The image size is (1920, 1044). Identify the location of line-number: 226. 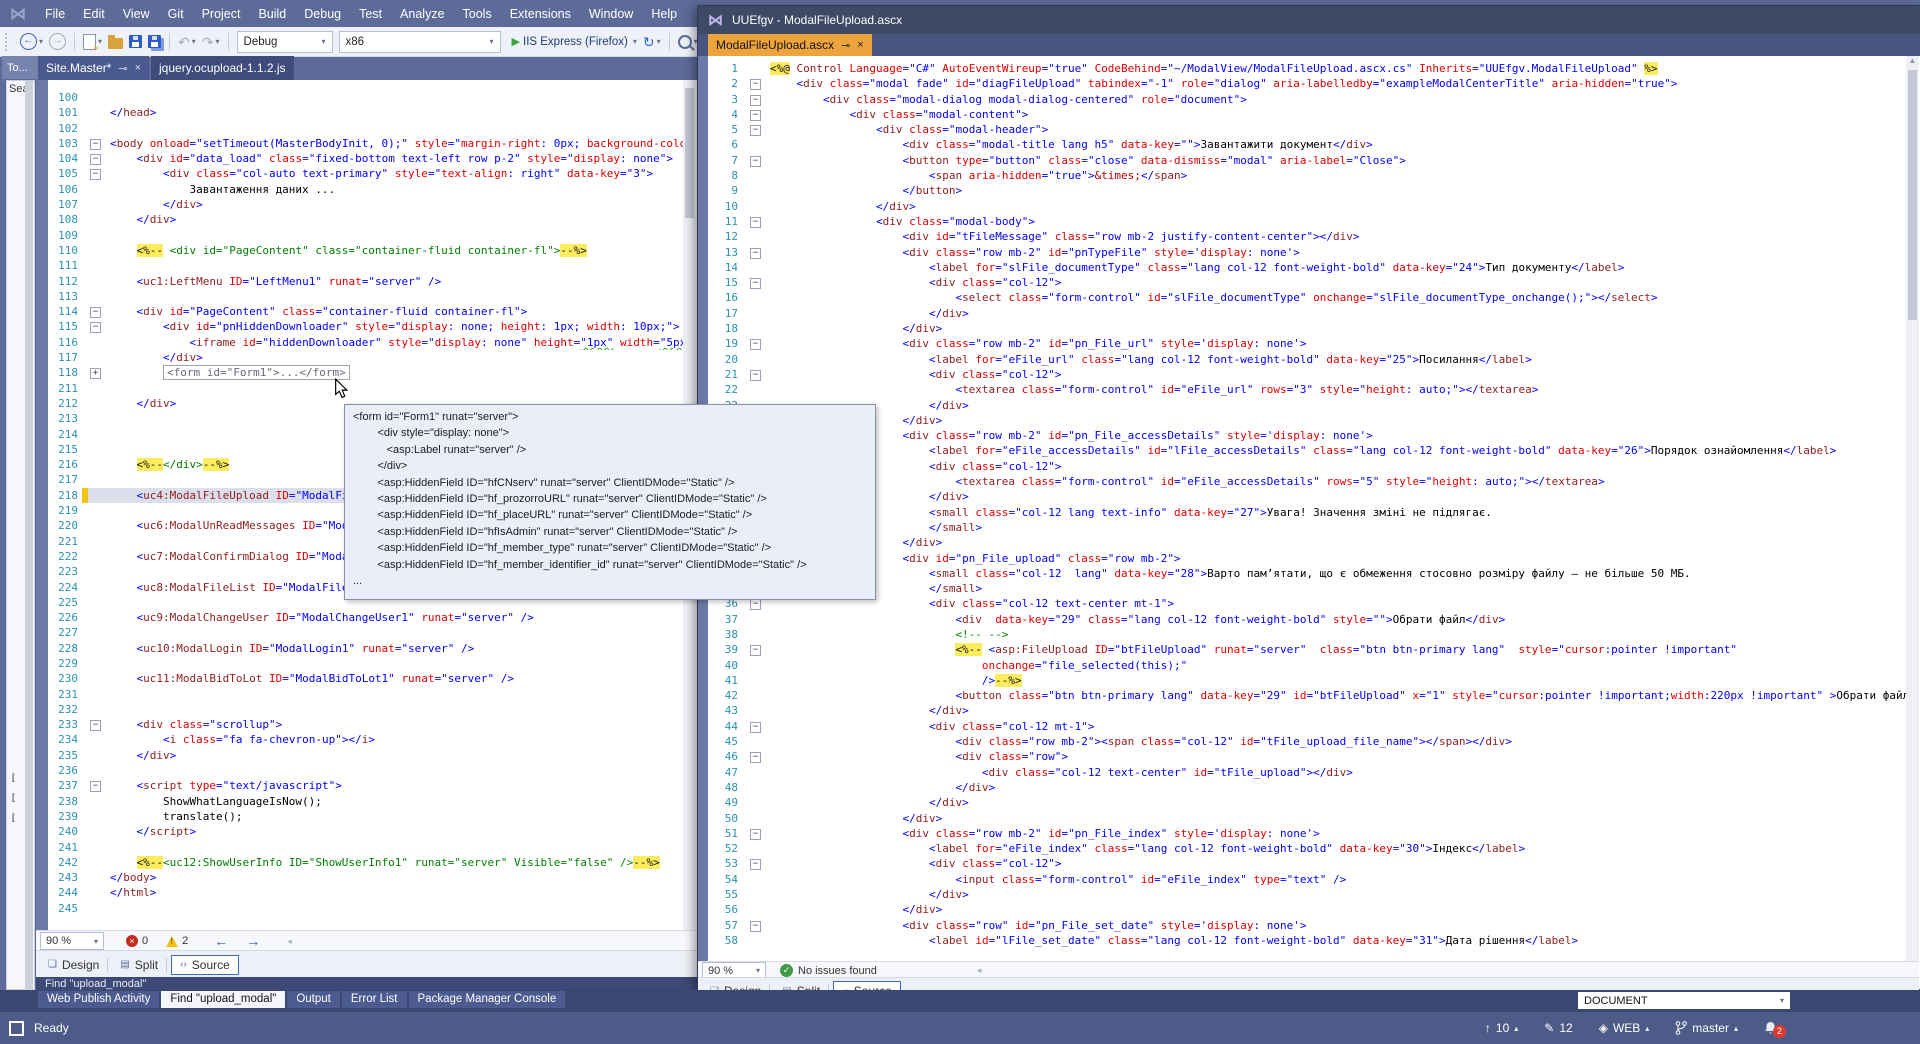
(68, 618).